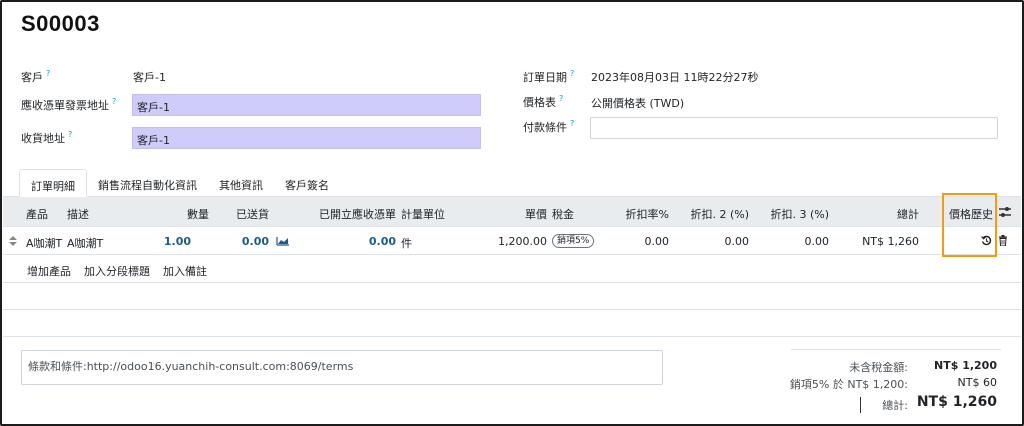  What do you see at coordinates (878, 367) in the screenshot?
I see `untaxed-amount-label: 未含稅金額:` at bounding box center [878, 367].